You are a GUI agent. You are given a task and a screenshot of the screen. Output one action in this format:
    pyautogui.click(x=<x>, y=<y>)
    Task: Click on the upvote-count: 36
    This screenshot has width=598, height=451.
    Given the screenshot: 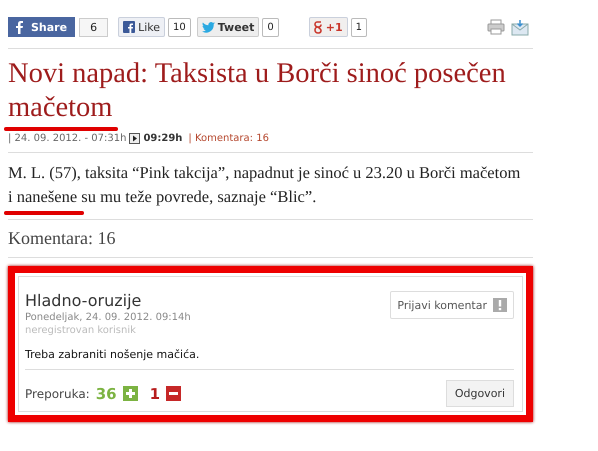 What is the action you would take?
    pyautogui.click(x=106, y=393)
    